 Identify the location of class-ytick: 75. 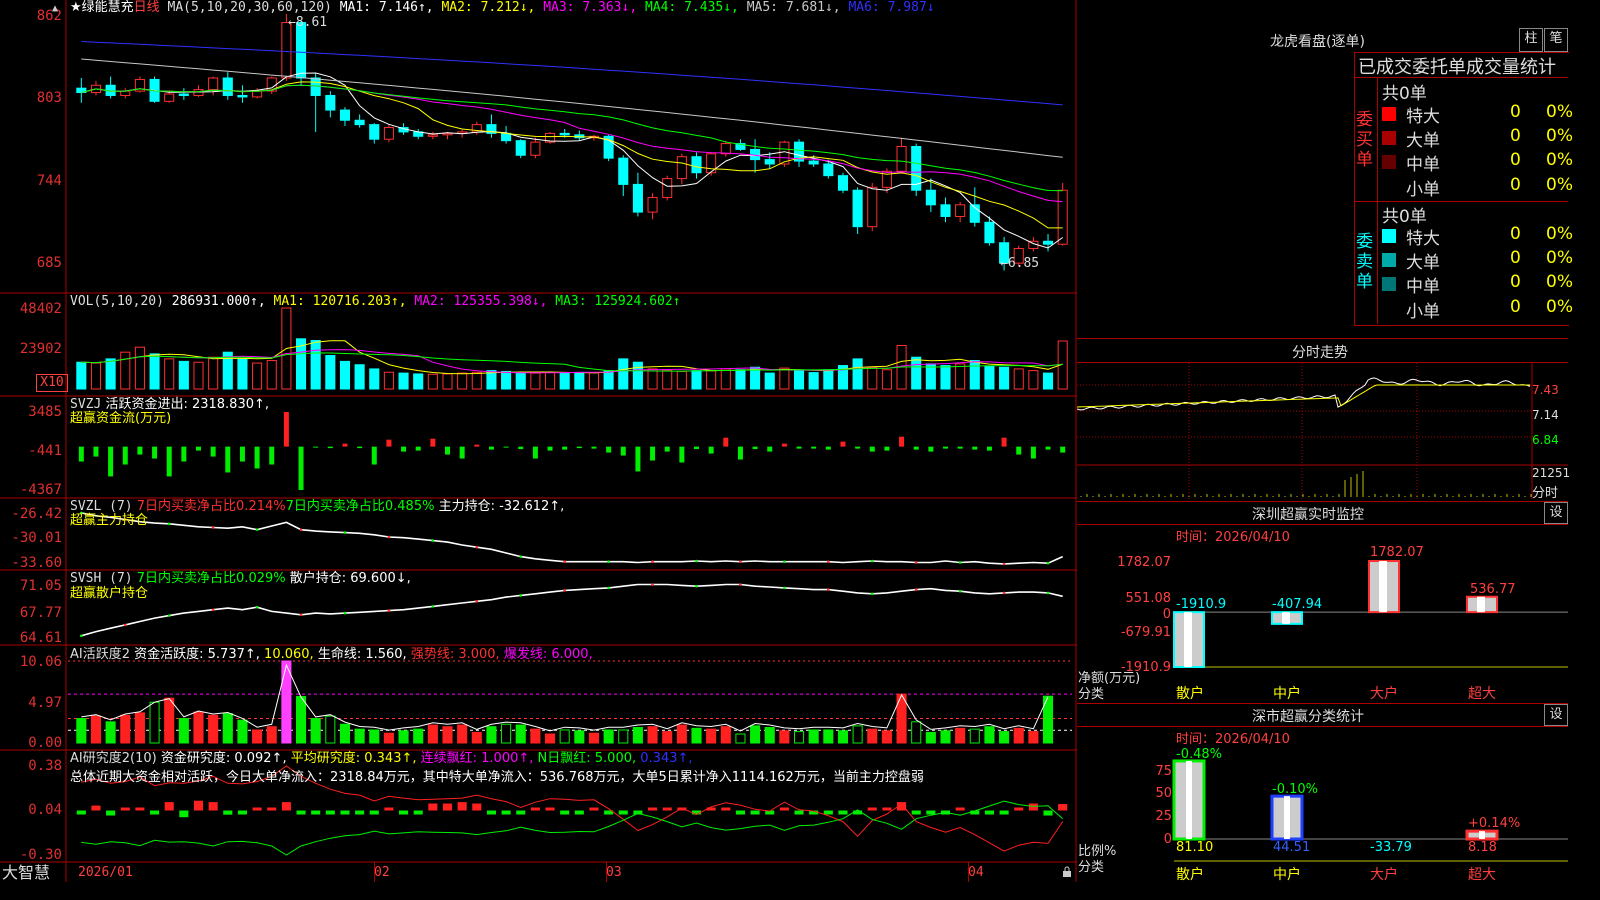
(1163, 771).